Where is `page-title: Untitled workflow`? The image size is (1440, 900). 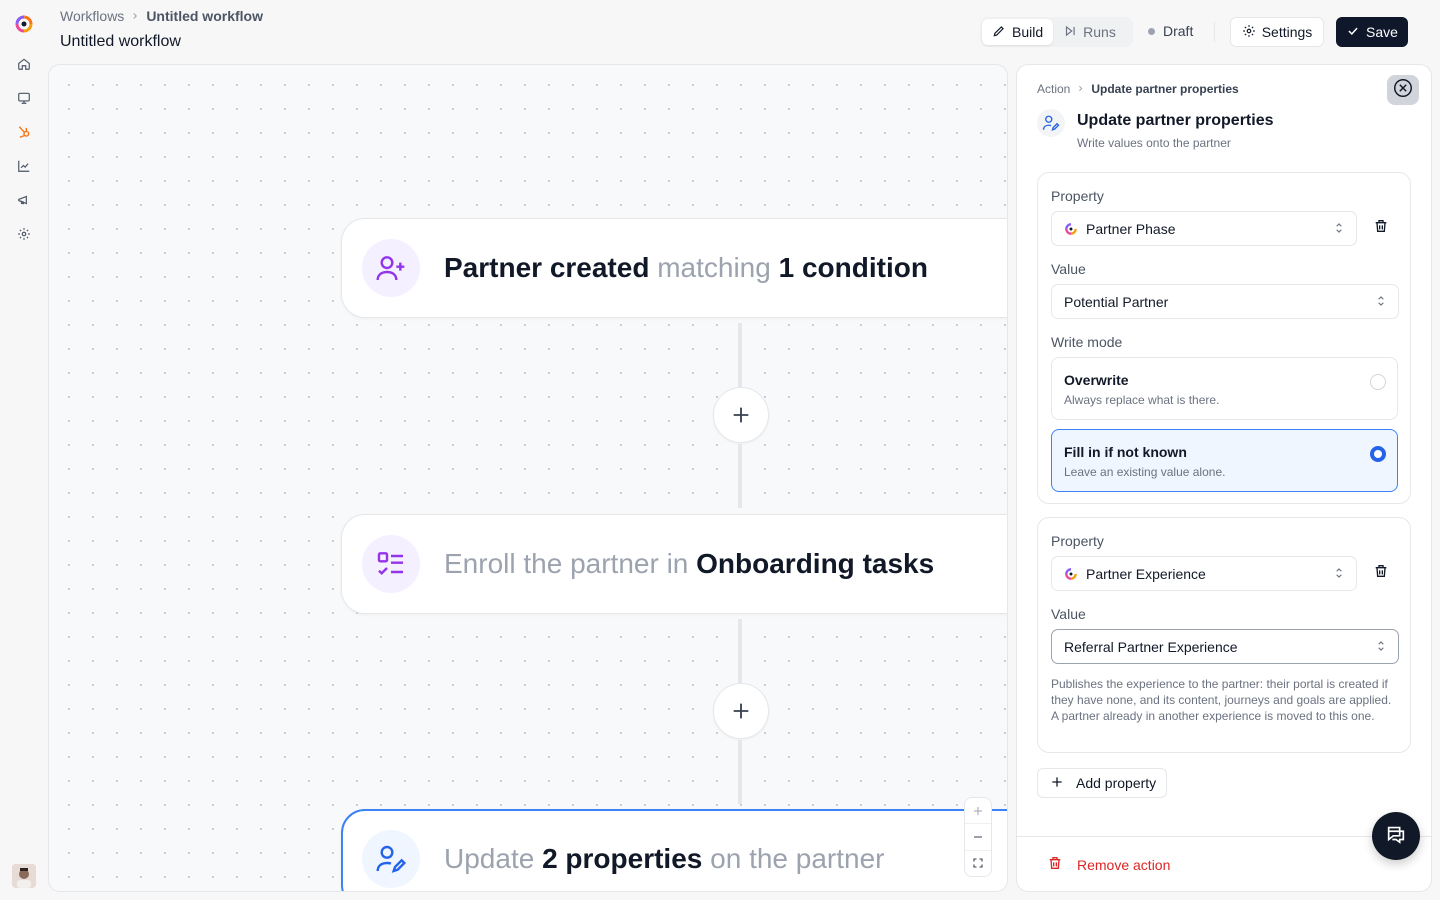 page-title: Untitled workflow is located at coordinates (120, 42).